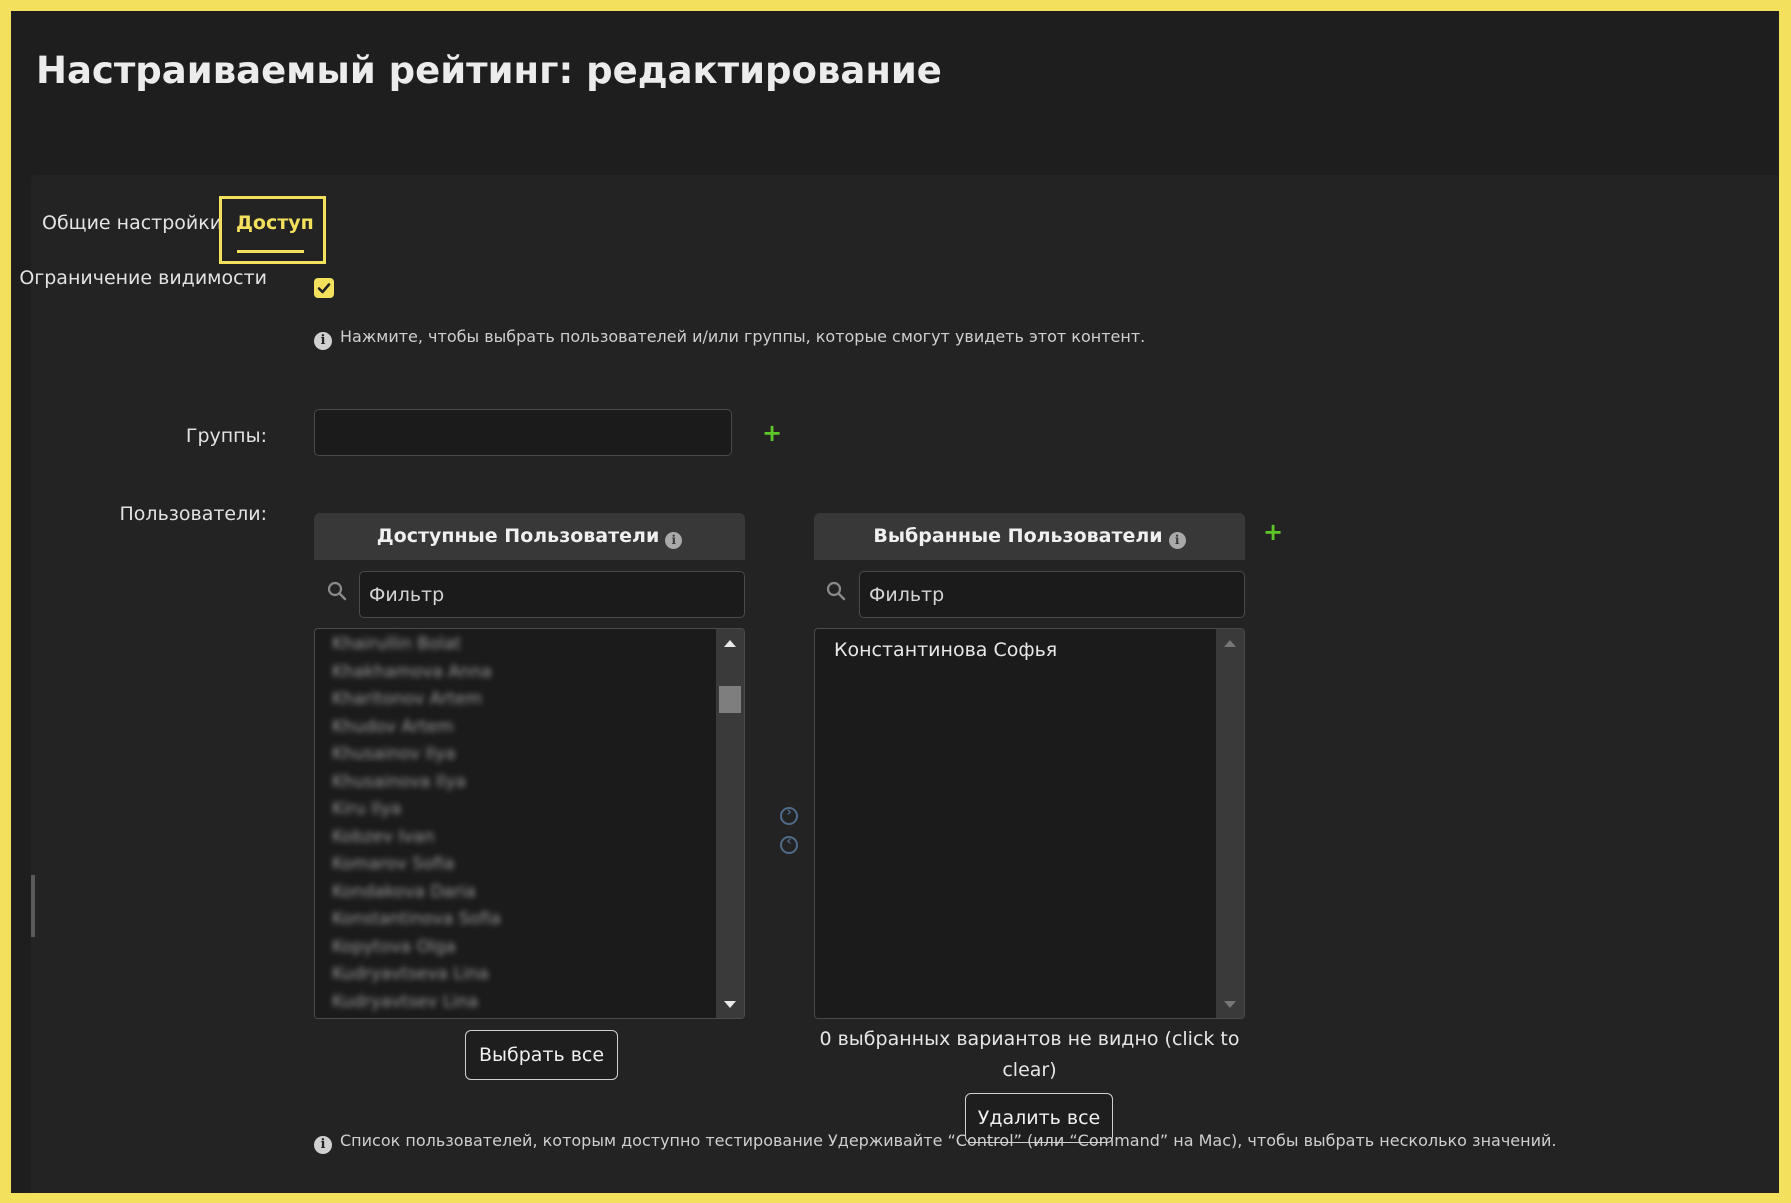 This screenshot has height=1203, width=1791. Describe the element at coordinates (193, 514) in the screenshot. I see `users-label: Пользователи:` at that location.